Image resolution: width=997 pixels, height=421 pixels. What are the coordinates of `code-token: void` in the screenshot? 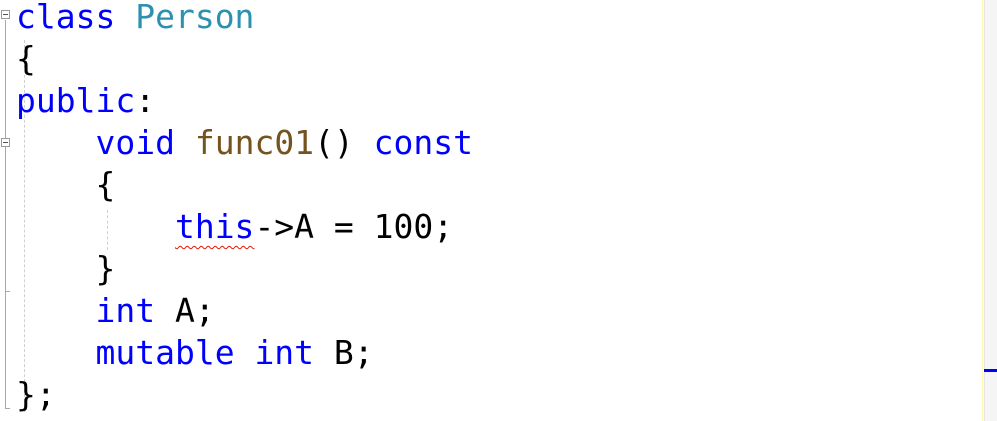 It's located at (135, 142).